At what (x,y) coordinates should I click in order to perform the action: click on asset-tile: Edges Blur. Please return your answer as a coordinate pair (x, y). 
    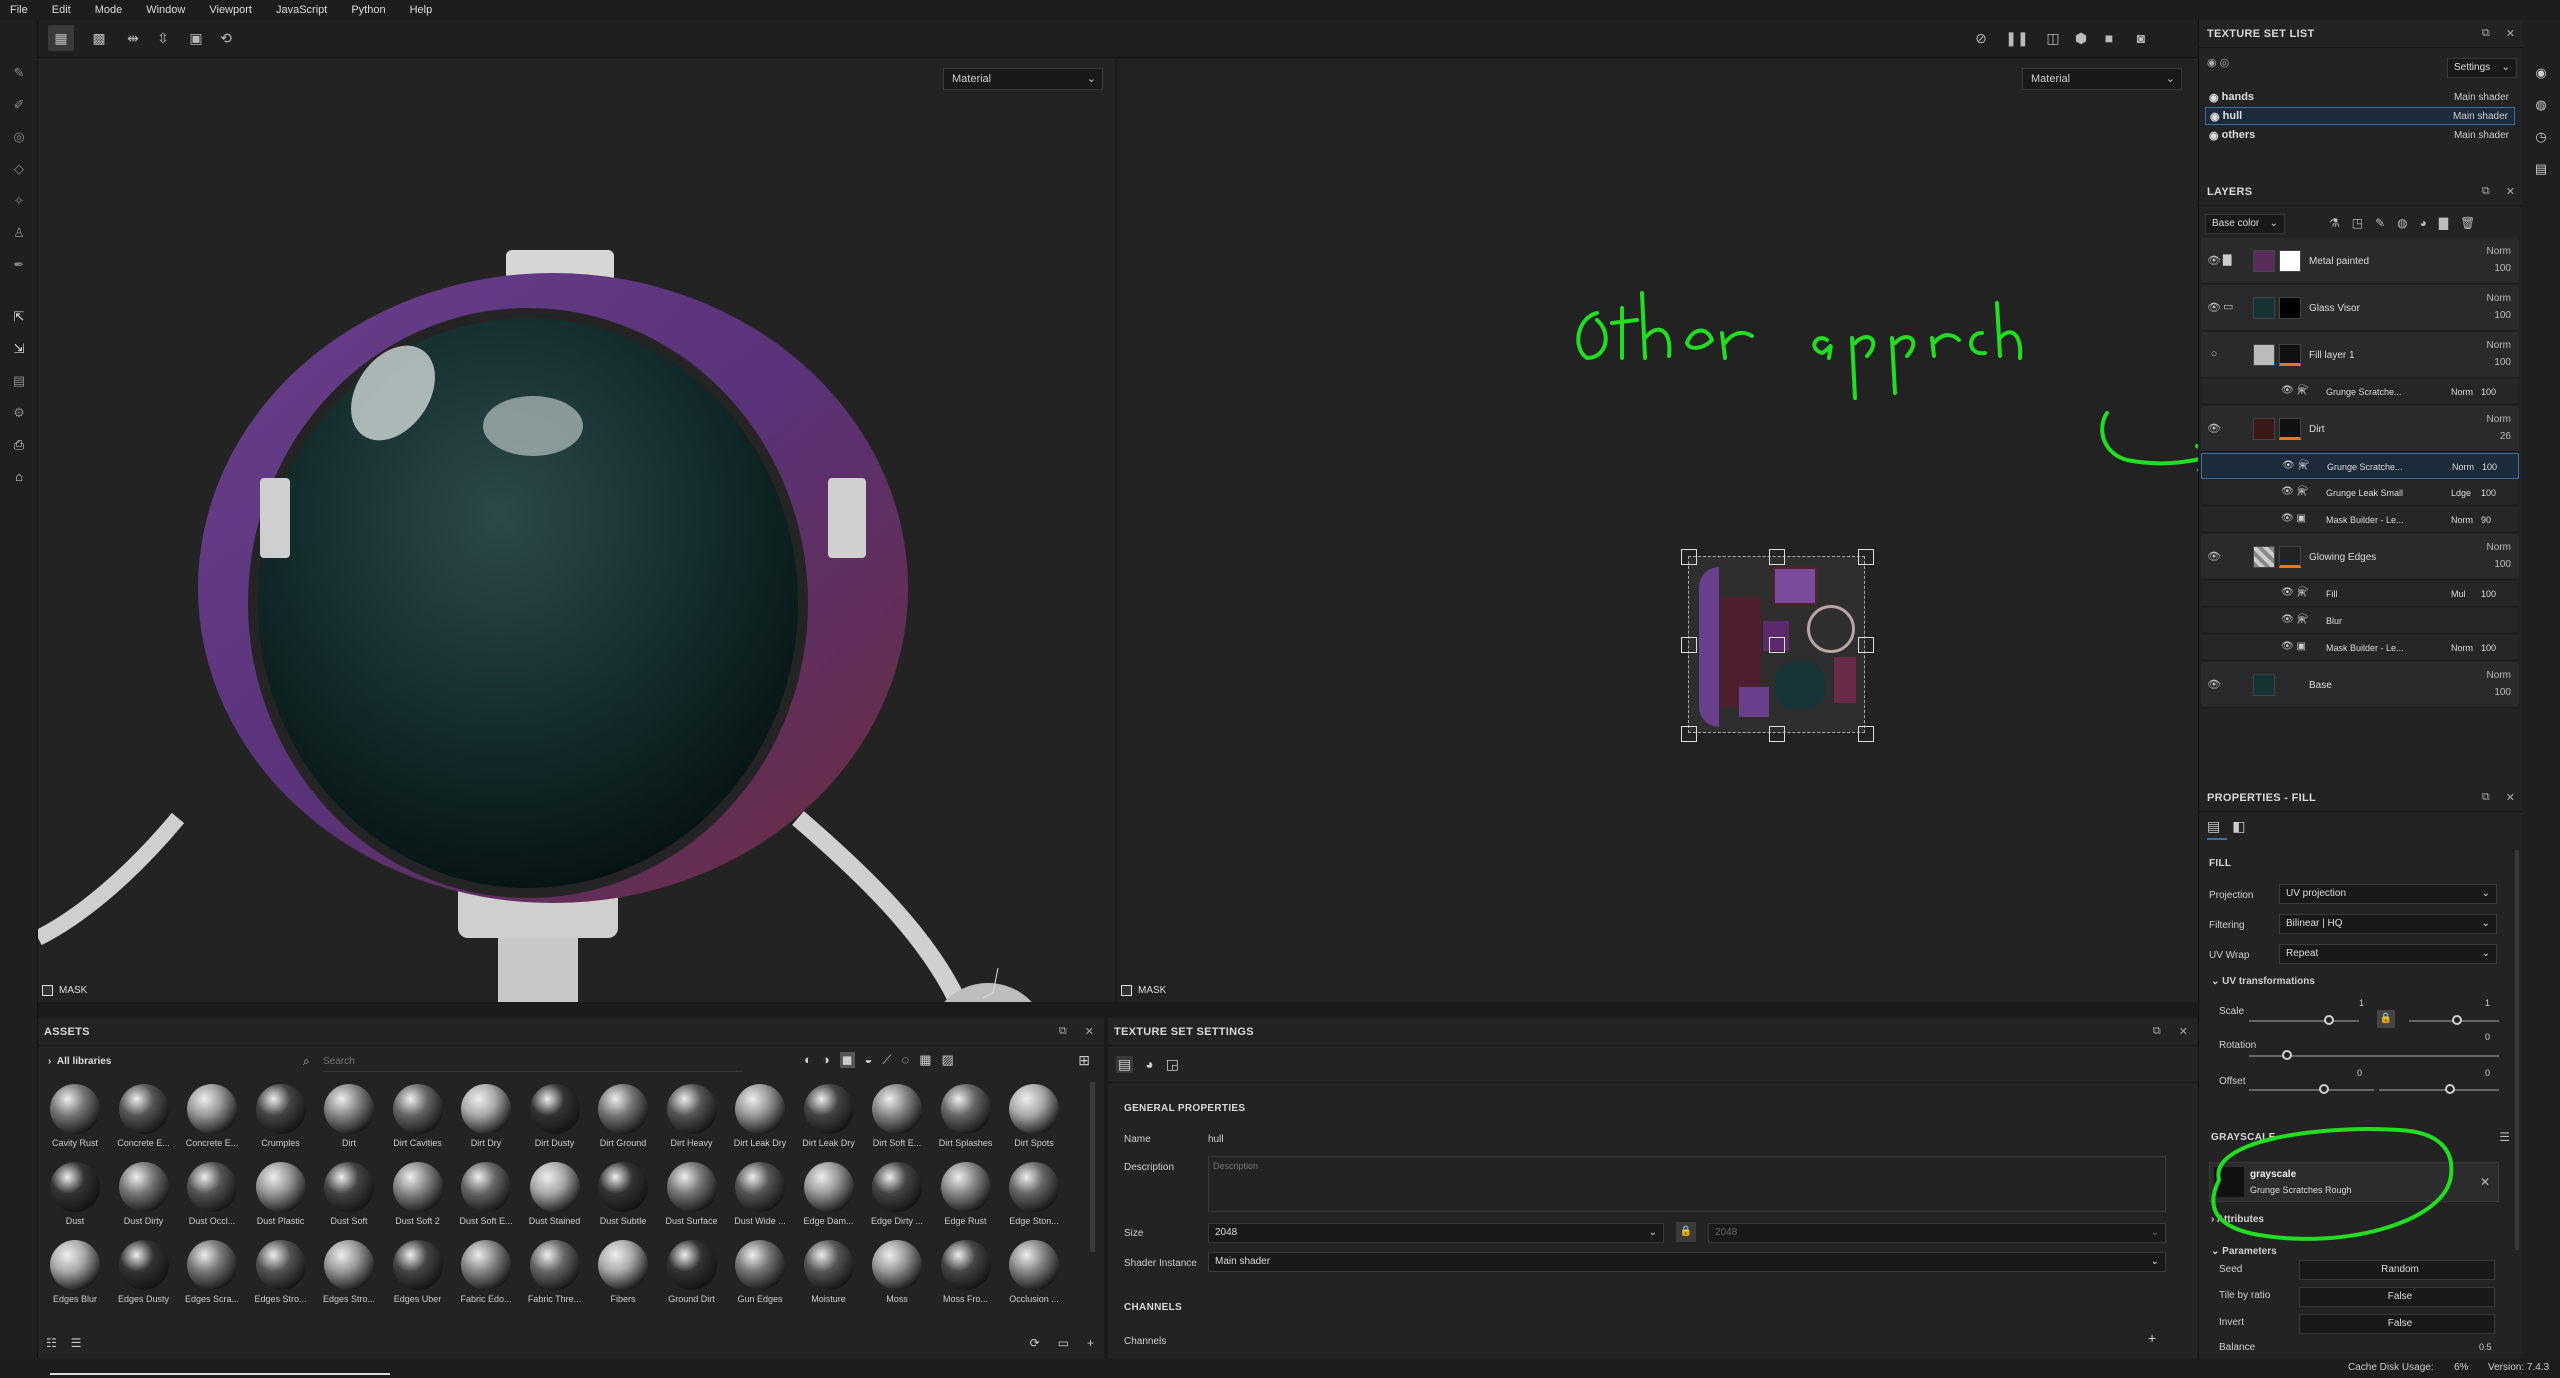
    Looking at the image, I should click on (75, 1278).